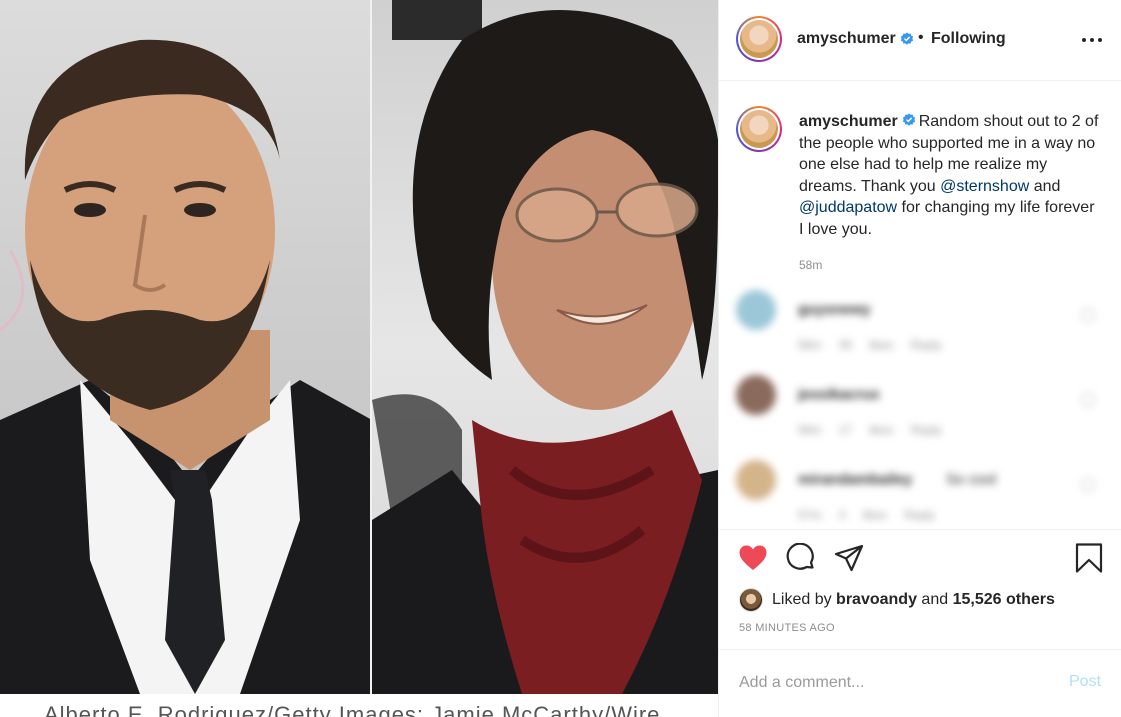 This screenshot has width=1121, height=717. What do you see at coordinates (802, 599) in the screenshot?
I see `likes-prefix: Liked by` at bounding box center [802, 599].